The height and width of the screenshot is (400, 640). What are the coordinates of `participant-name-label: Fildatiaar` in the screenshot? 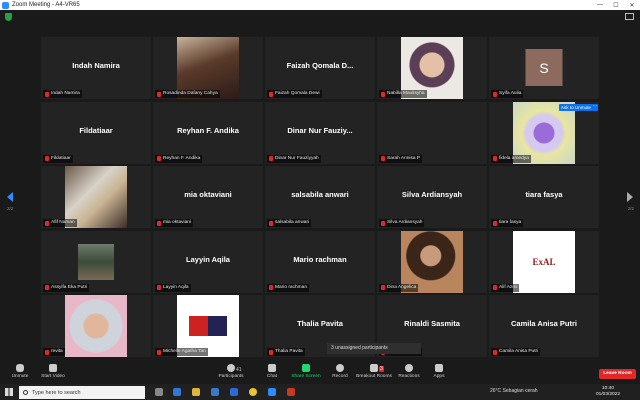 It's located at (58, 158).